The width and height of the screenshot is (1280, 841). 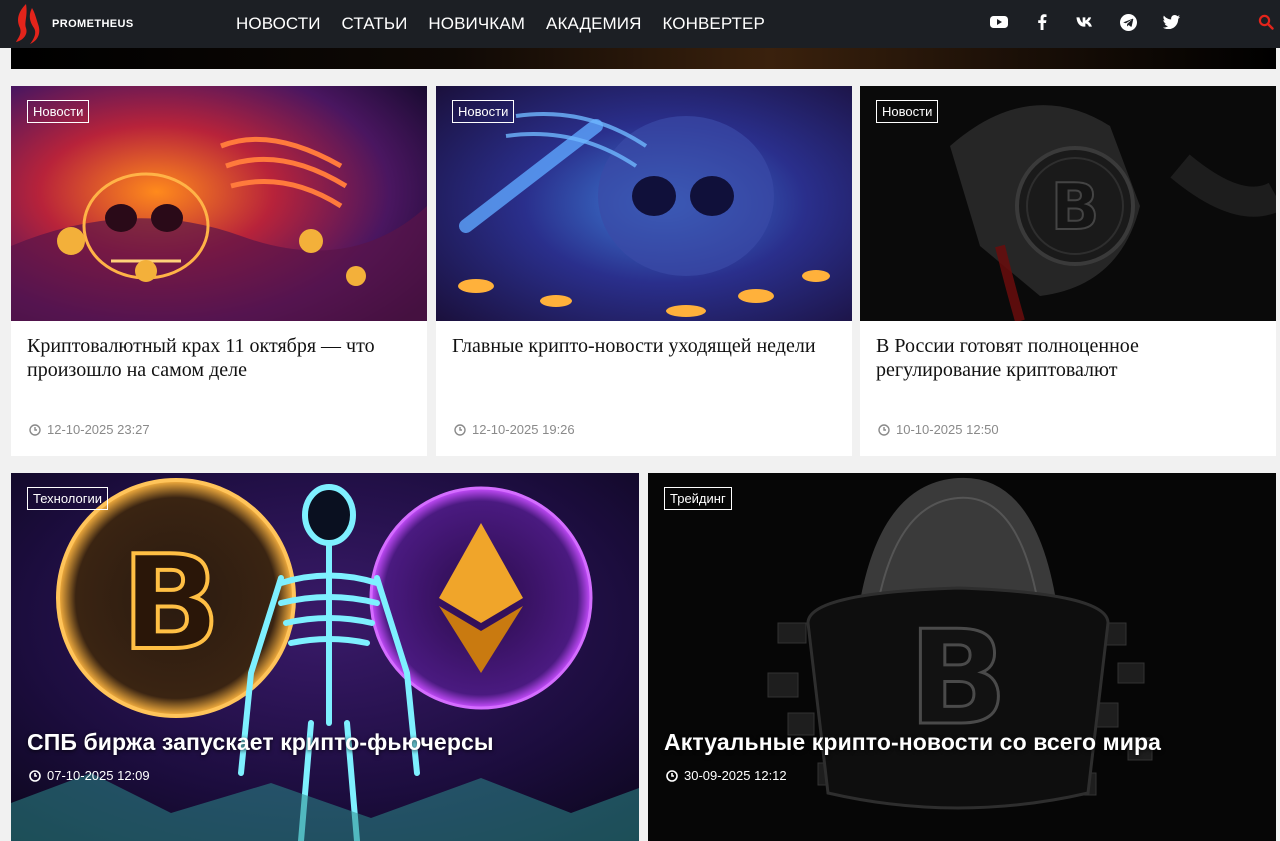 I want to click on nav-item-academy: АКАДЕМИЯ, so click(x=593, y=24).